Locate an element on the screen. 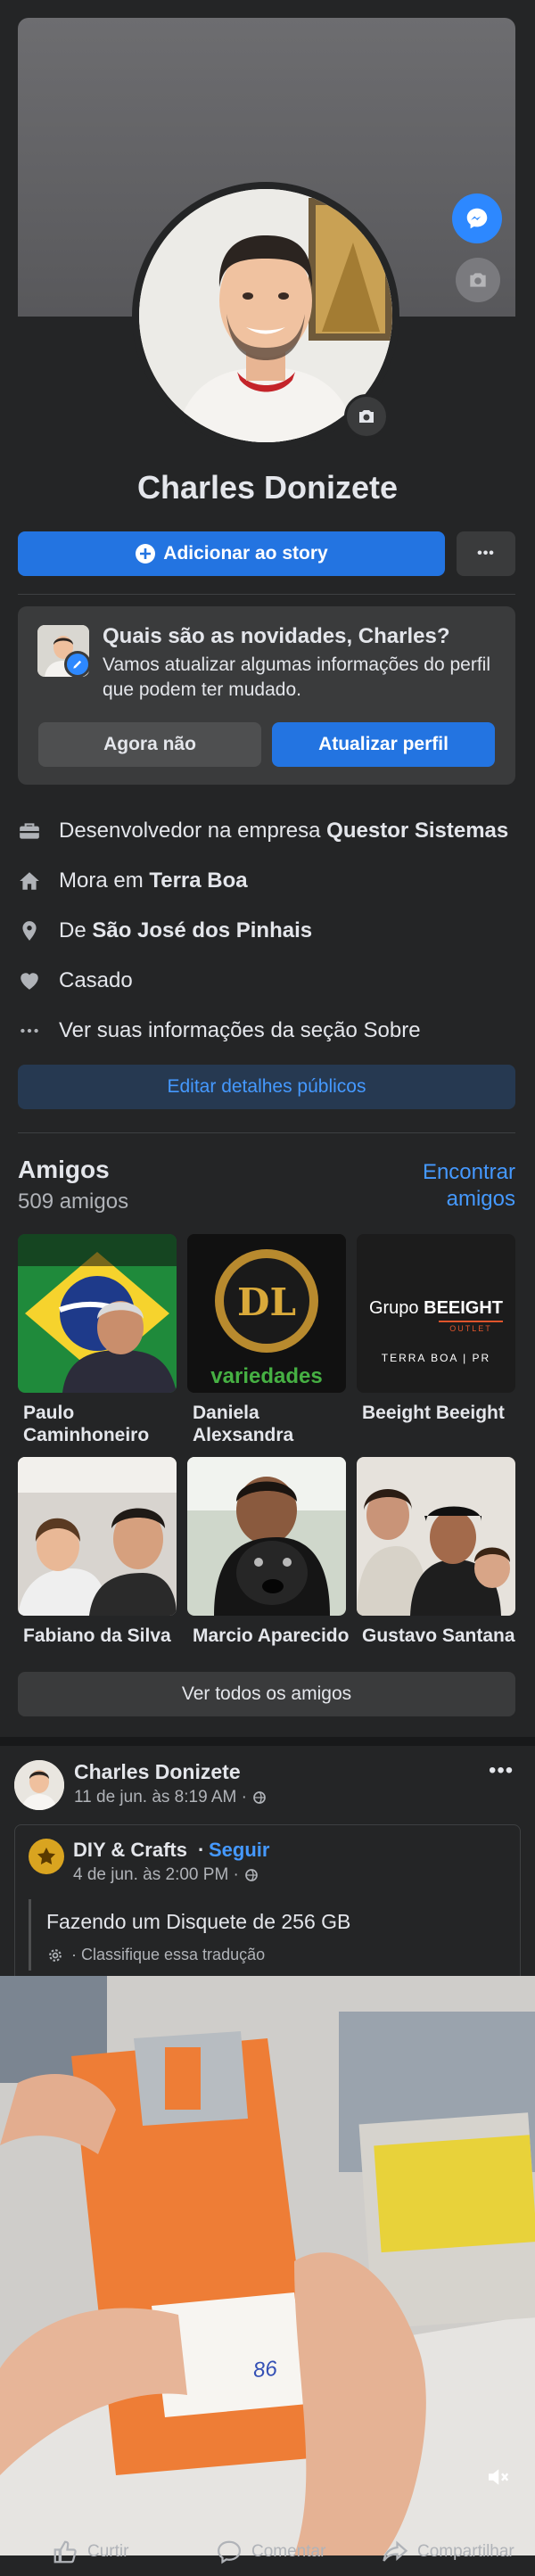 The height and width of the screenshot is (2576, 535). lives-info: Mora em Terra Boa is located at coordinates (133, 881).